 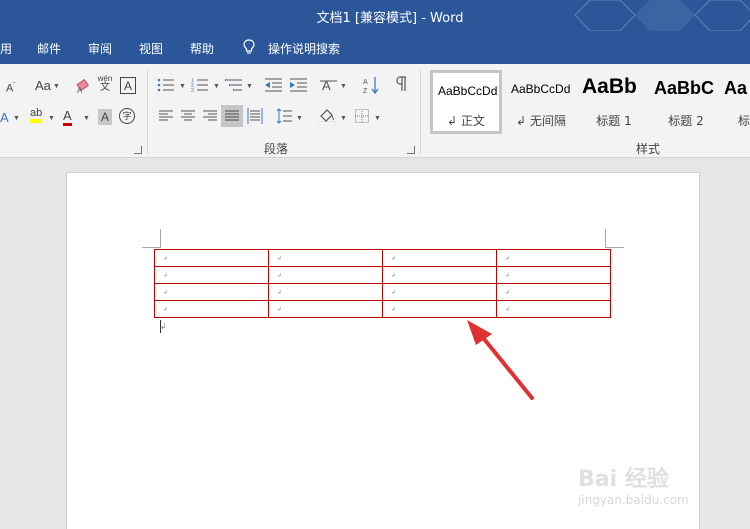 I want to click on watermark-logo: Bai 经验, so click(x=623, y=479).